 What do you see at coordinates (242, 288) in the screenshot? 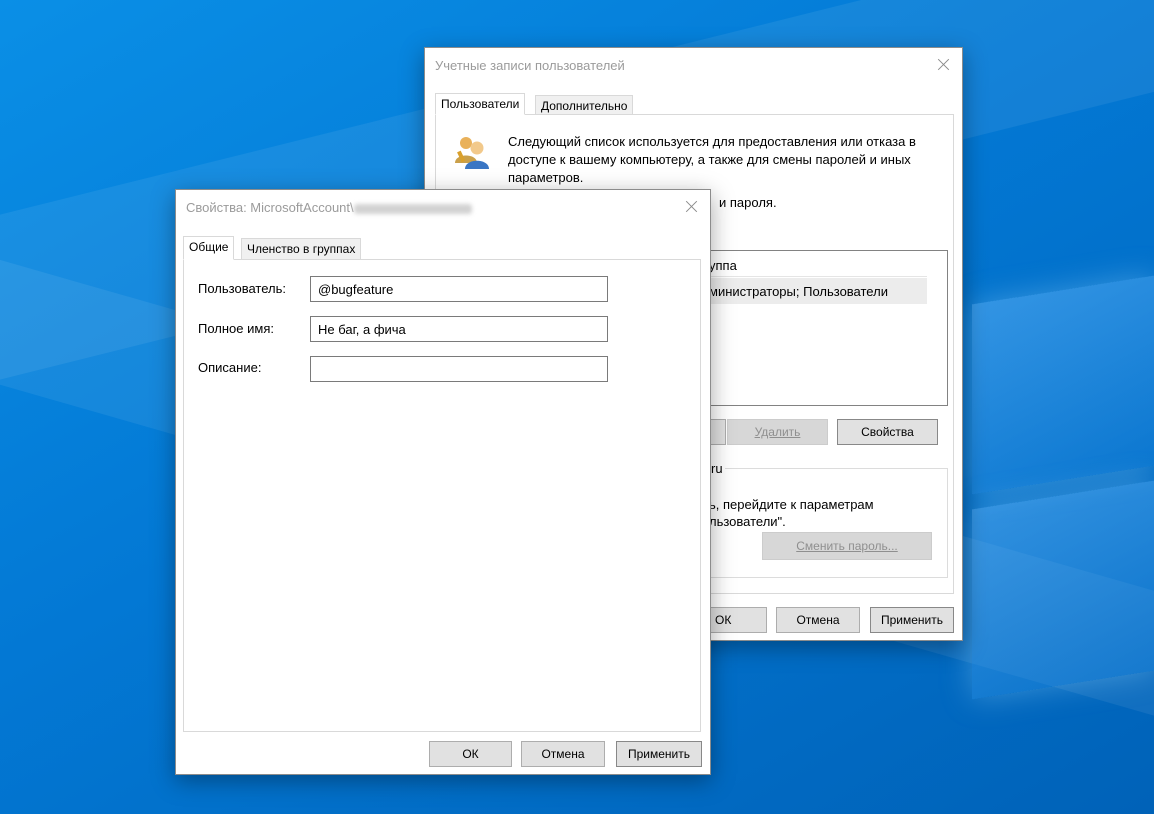
I see `user-label: Пользователь:` at bounding box center [242, 288].